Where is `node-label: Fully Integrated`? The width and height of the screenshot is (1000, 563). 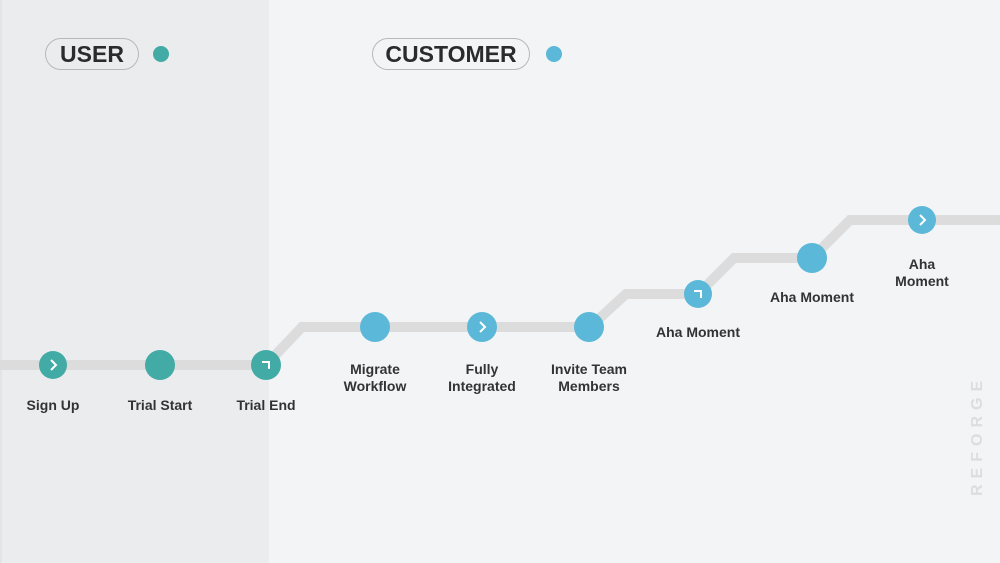
node-label: Fully Integrated is located at coordinates (482, 377).